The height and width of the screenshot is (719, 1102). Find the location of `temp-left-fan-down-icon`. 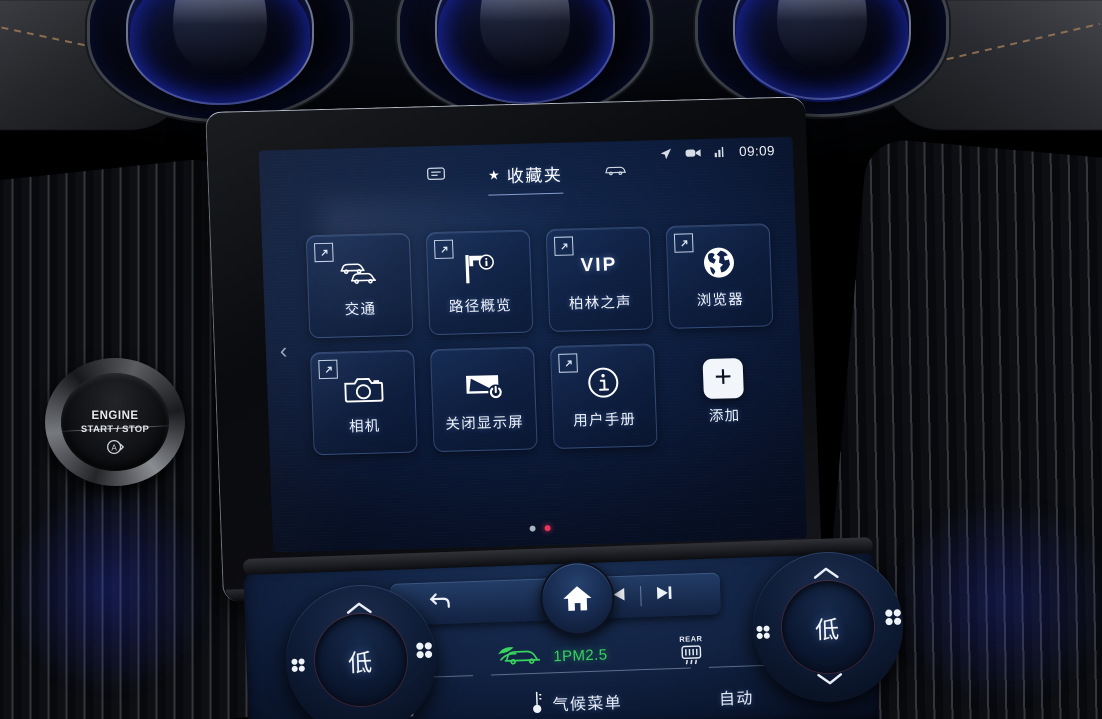

temp-left-fan-down-icon is located at coordinates (298, 668).